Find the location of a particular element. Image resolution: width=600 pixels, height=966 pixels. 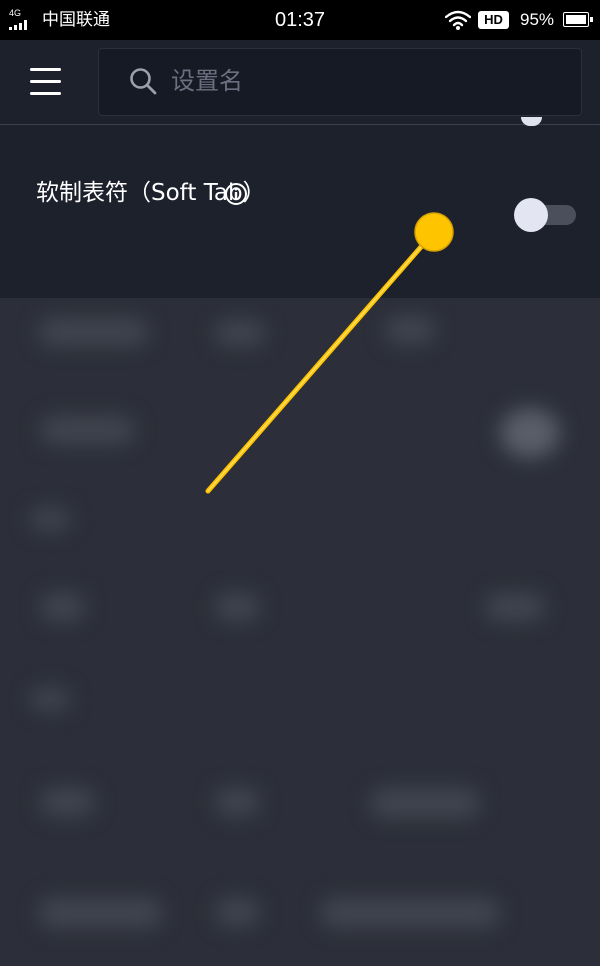

hd-badge: HD is located at coordinates (493, 20).